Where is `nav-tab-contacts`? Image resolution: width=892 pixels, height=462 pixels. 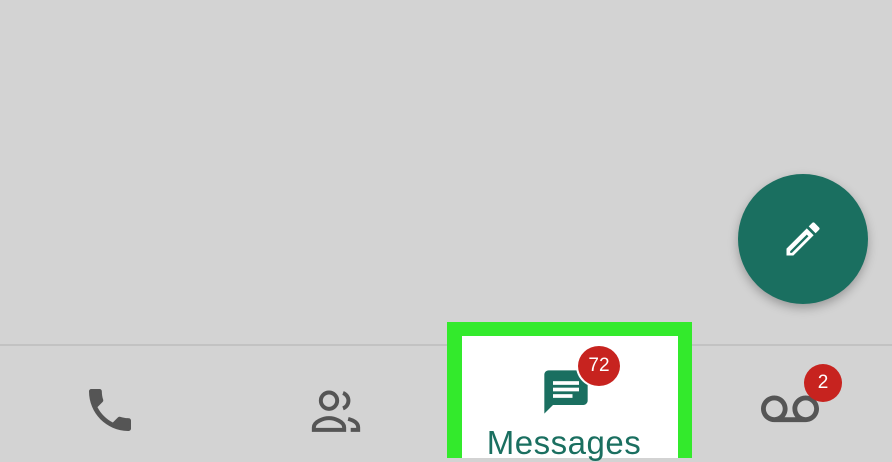 nav-tab-contacts is located at coordinates (336, 402).